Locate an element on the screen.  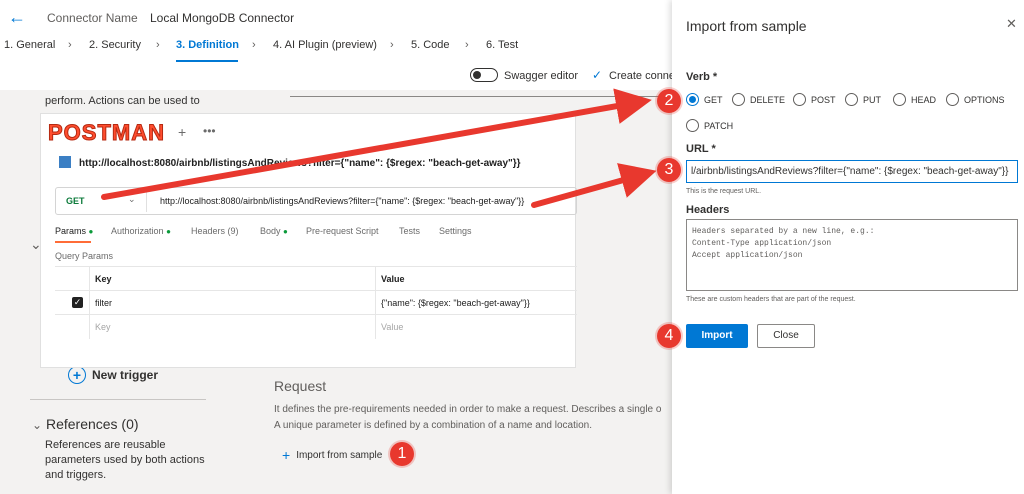
radio-label: PATCH is located at coordinates (719, 125).